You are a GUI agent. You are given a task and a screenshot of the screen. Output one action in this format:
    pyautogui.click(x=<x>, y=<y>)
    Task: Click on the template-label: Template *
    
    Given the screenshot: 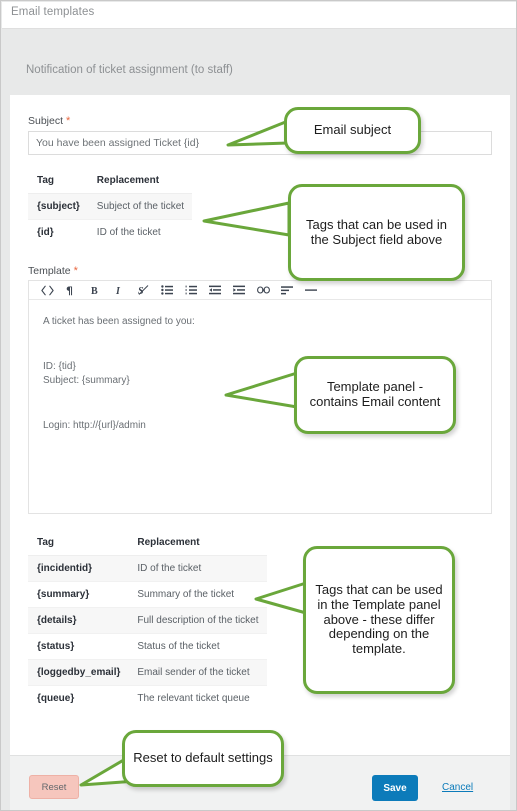 What is the action you would take?
    pyautogui.click(x=53, y=271)
    